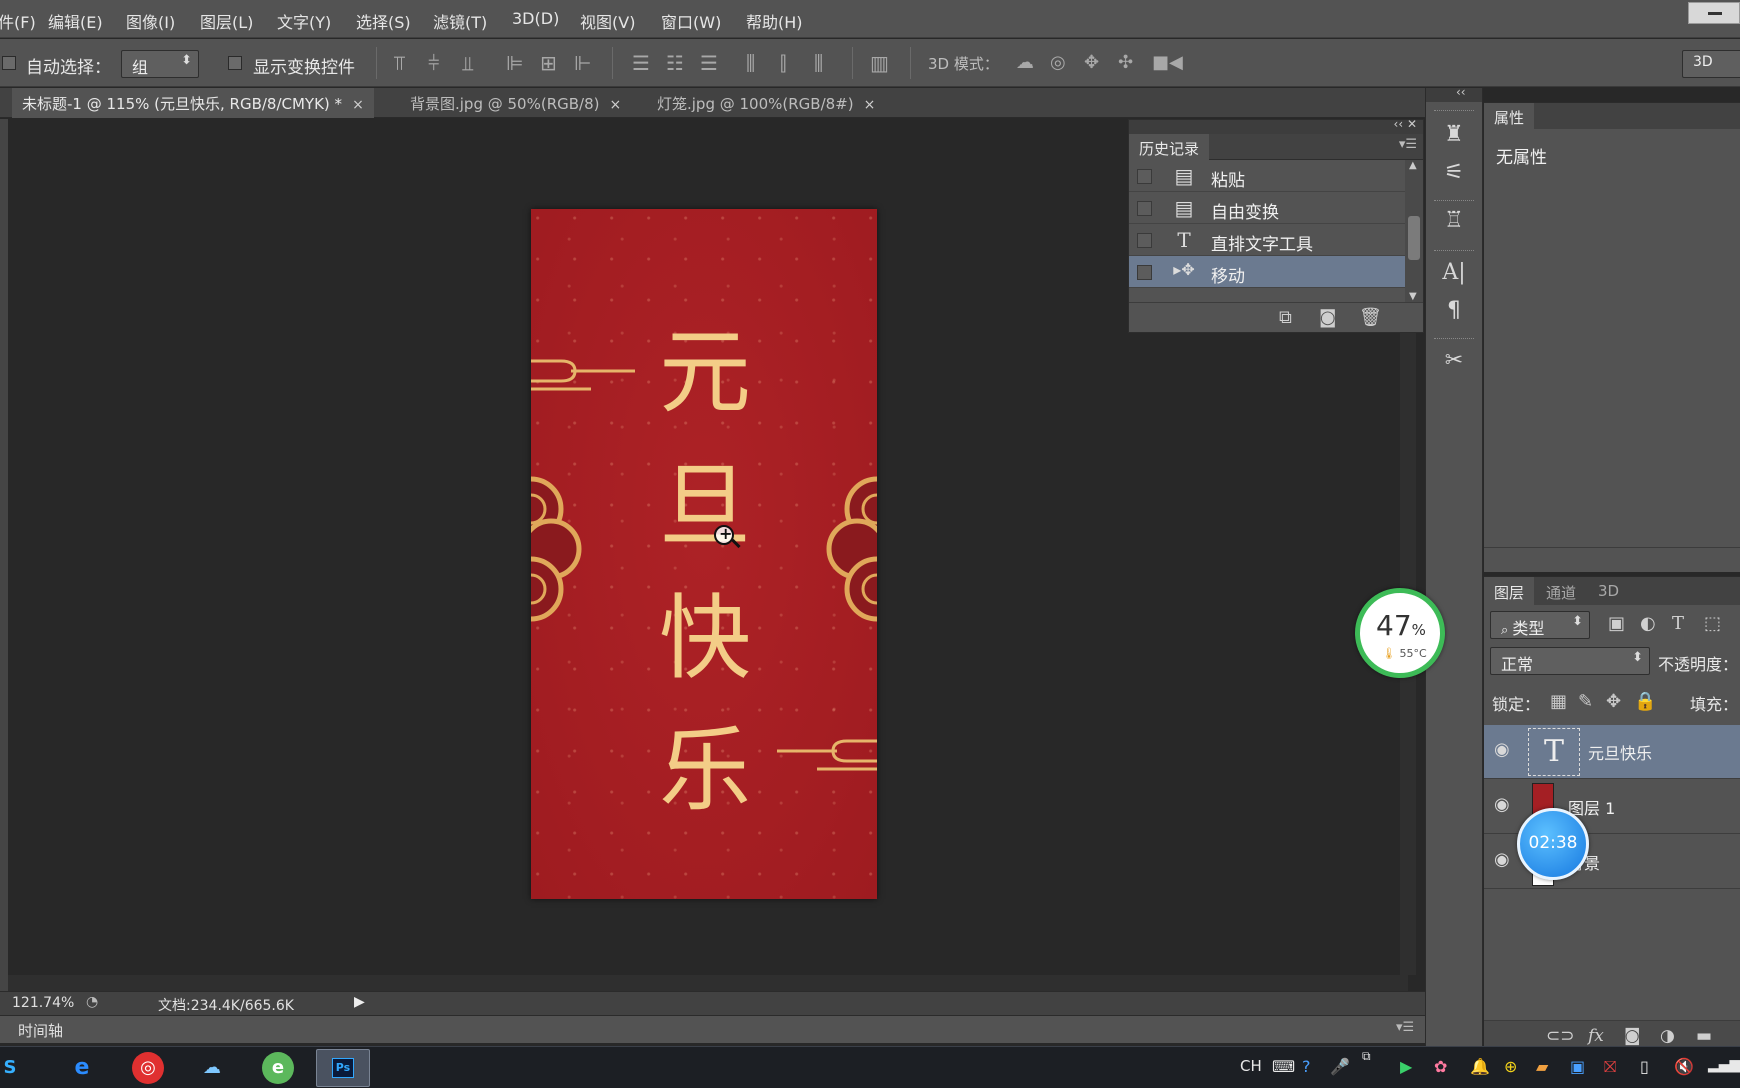 Image resolution: width=1740 pixels, height=1088 pixels. Describe the element at coordinates (1712, 624) in the screenshot. I see `filter-shape-icon: ⬚` at that location.